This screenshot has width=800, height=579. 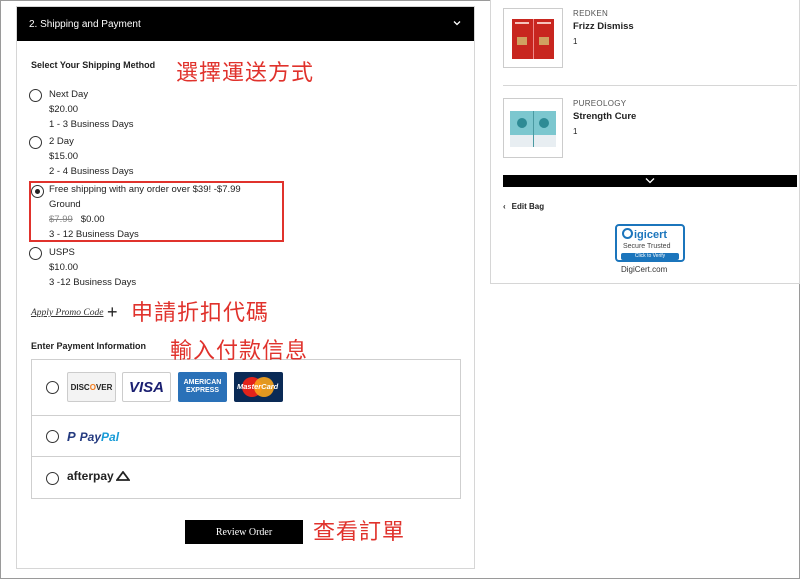 What do you see at coordinates (64, 156) in the screenshot?
I see `option-price: $15.00` at bounding box center [64, 156].